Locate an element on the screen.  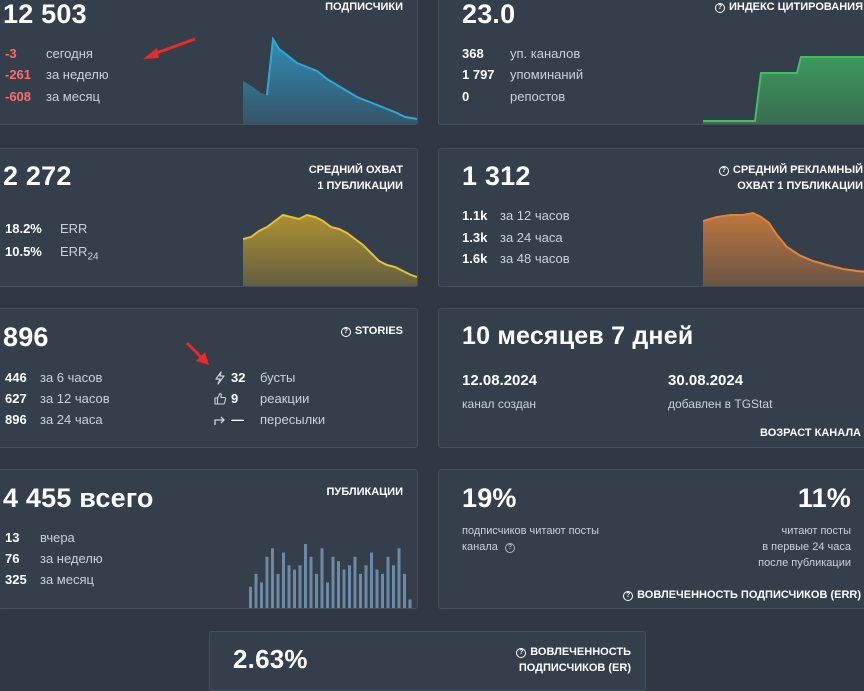
reach-err-row: 18.2% ERR is located at coordinates (105, 229).